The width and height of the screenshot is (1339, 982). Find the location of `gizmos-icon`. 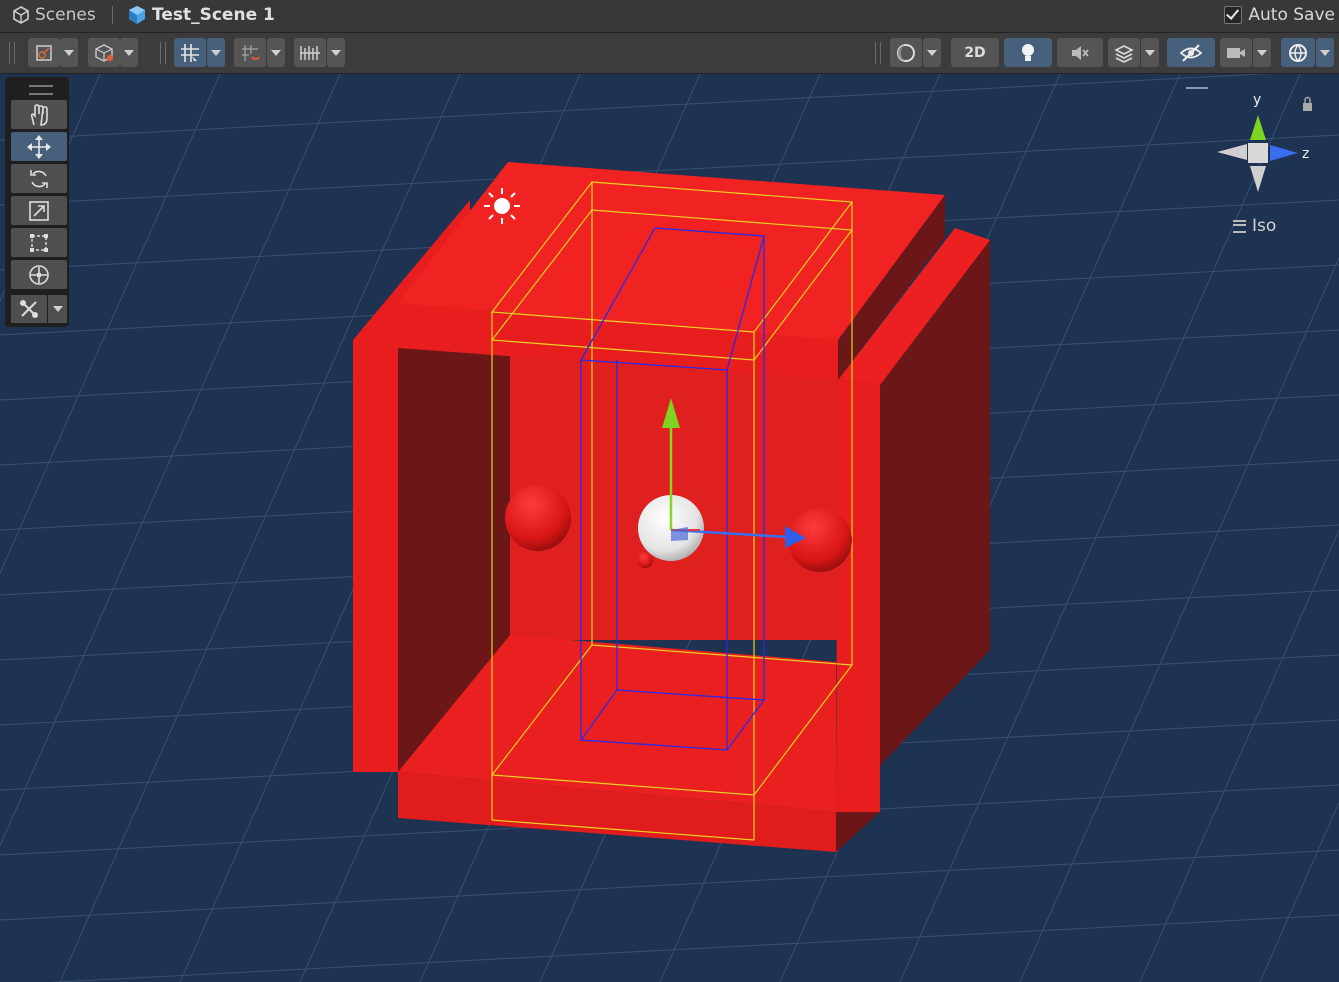

gizmos-icon is located at coordinates (1298, 52).